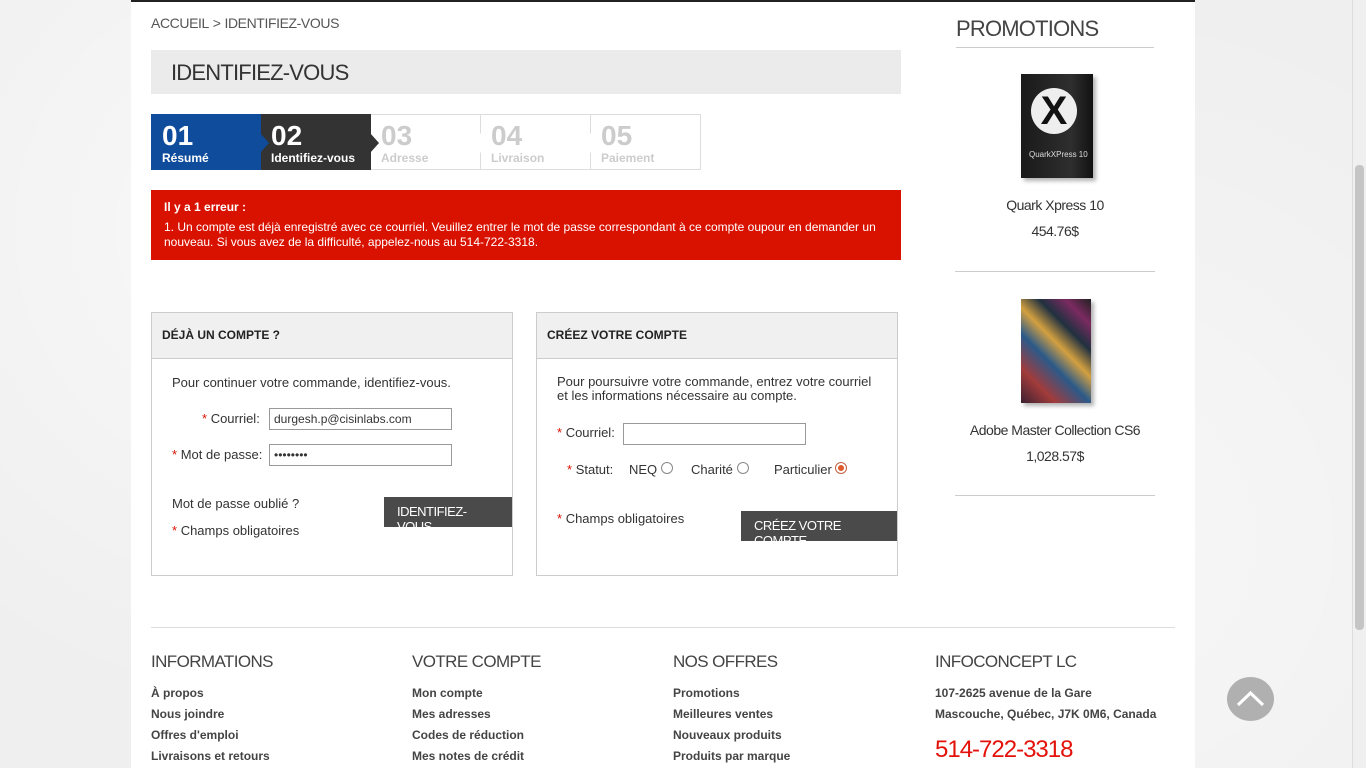  Describe the element at coordinates (625, 518) in the screenshot. I see `register-required-text: Champs obligatoires` at that location.